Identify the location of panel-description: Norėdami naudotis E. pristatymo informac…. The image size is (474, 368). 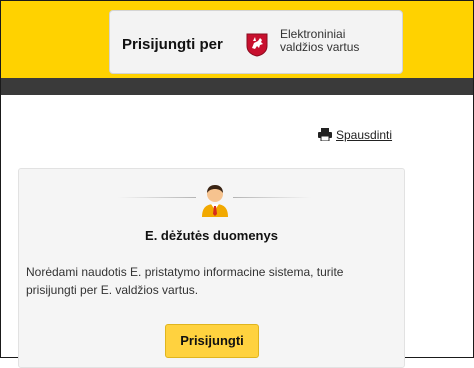
(185, 281).